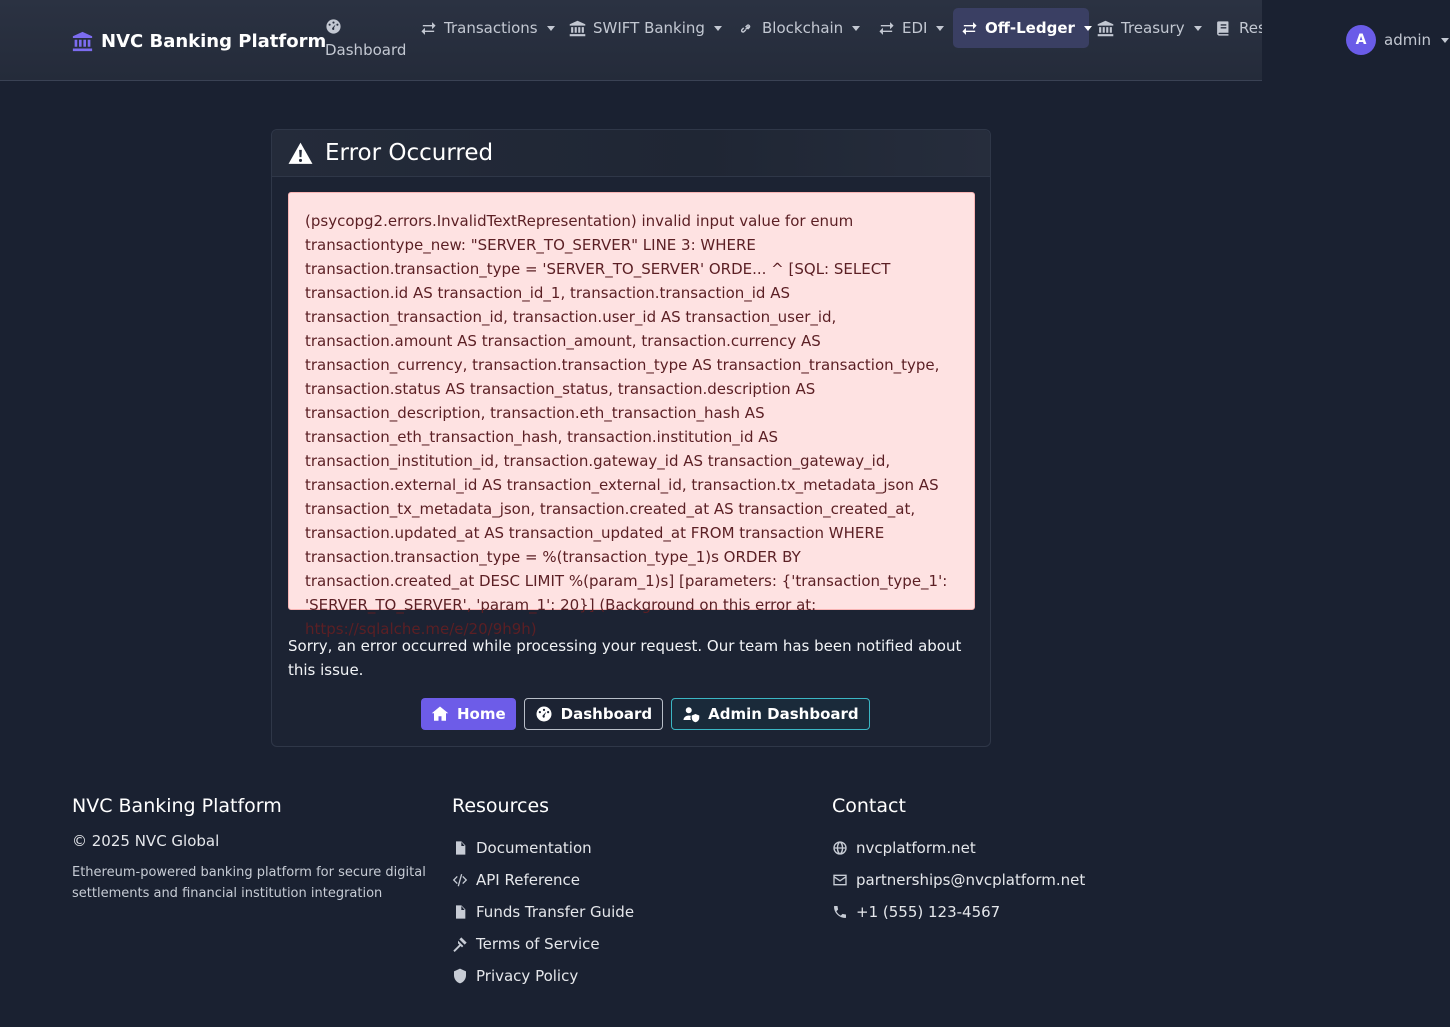  Describe the element at coordinates (528, 880) in the screenshot. I see `footer-link-label: API Reference` at that location.